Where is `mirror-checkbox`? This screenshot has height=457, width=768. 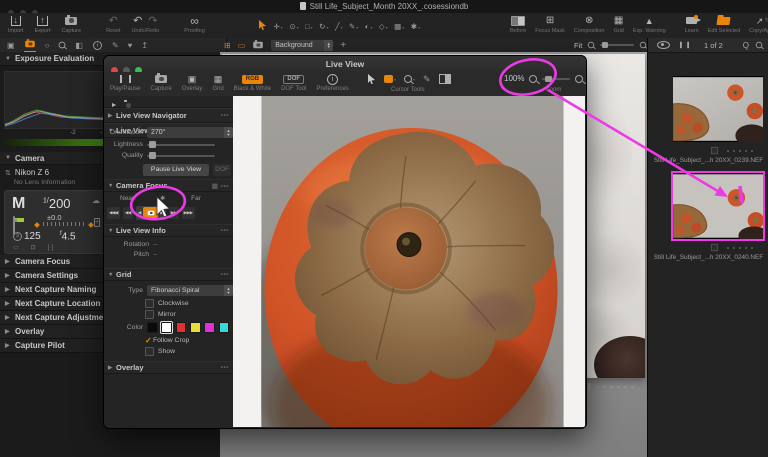 mirror-checkbox is located at coordinates (149, 314).